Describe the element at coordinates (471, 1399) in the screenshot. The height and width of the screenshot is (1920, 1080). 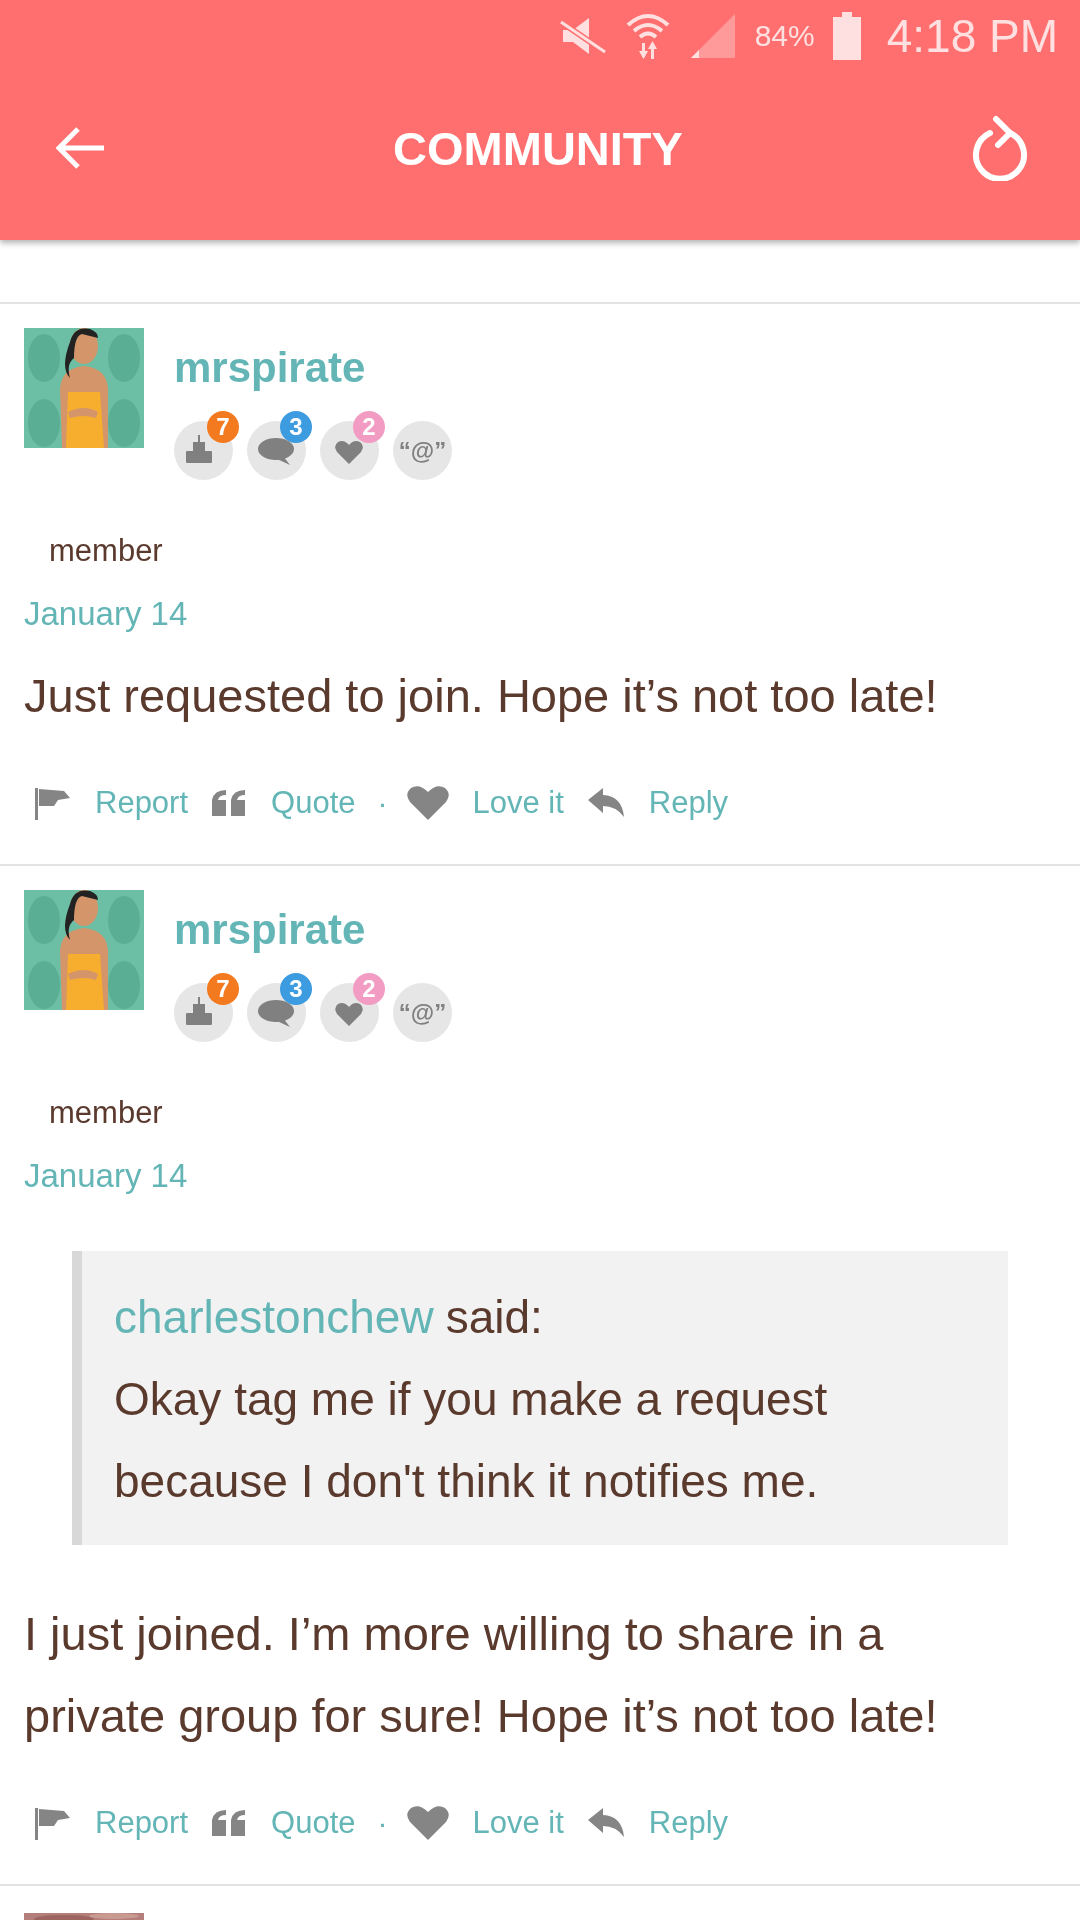
I see `quote-text: Okay tag me if you make a request` at that location.